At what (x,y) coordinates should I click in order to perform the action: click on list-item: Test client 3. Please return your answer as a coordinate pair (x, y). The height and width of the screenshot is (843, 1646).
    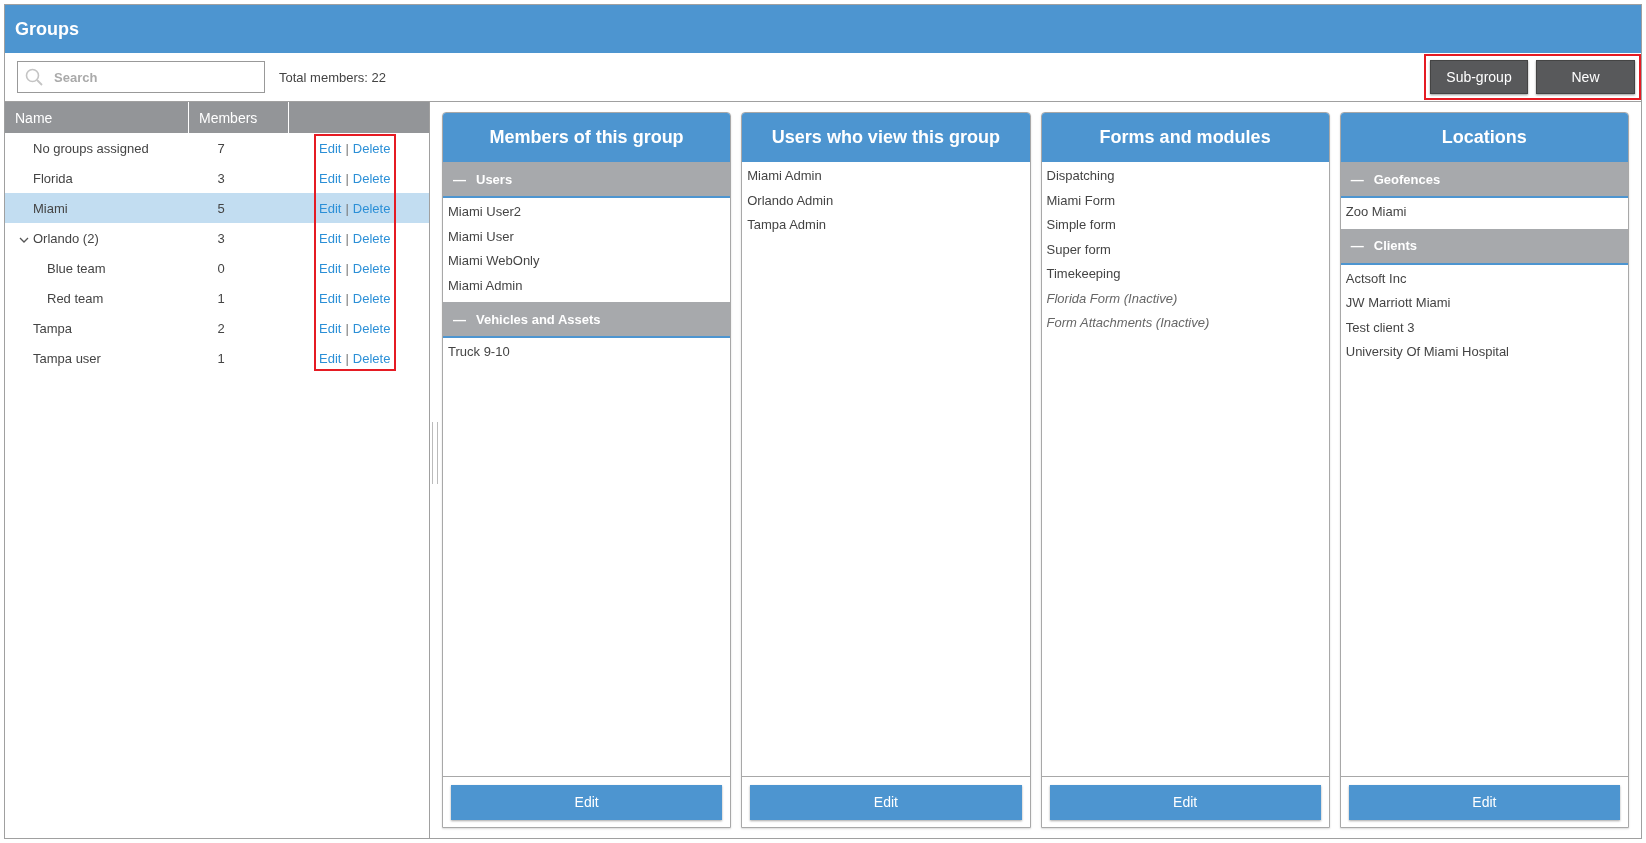
    Looking at the image, I should click on (1380, 327).